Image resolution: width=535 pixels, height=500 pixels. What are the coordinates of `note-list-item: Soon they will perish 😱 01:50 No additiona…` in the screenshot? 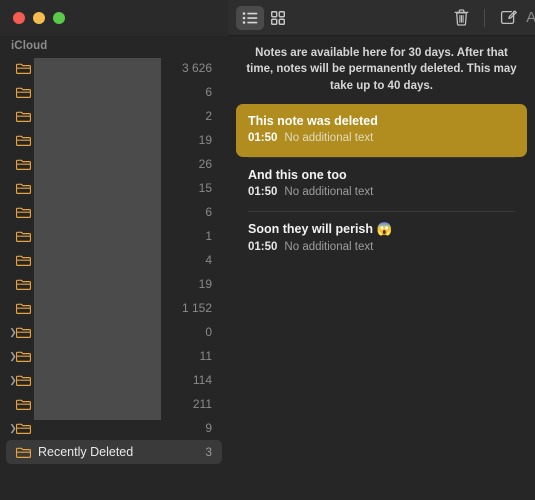 It's located at (381, 238).